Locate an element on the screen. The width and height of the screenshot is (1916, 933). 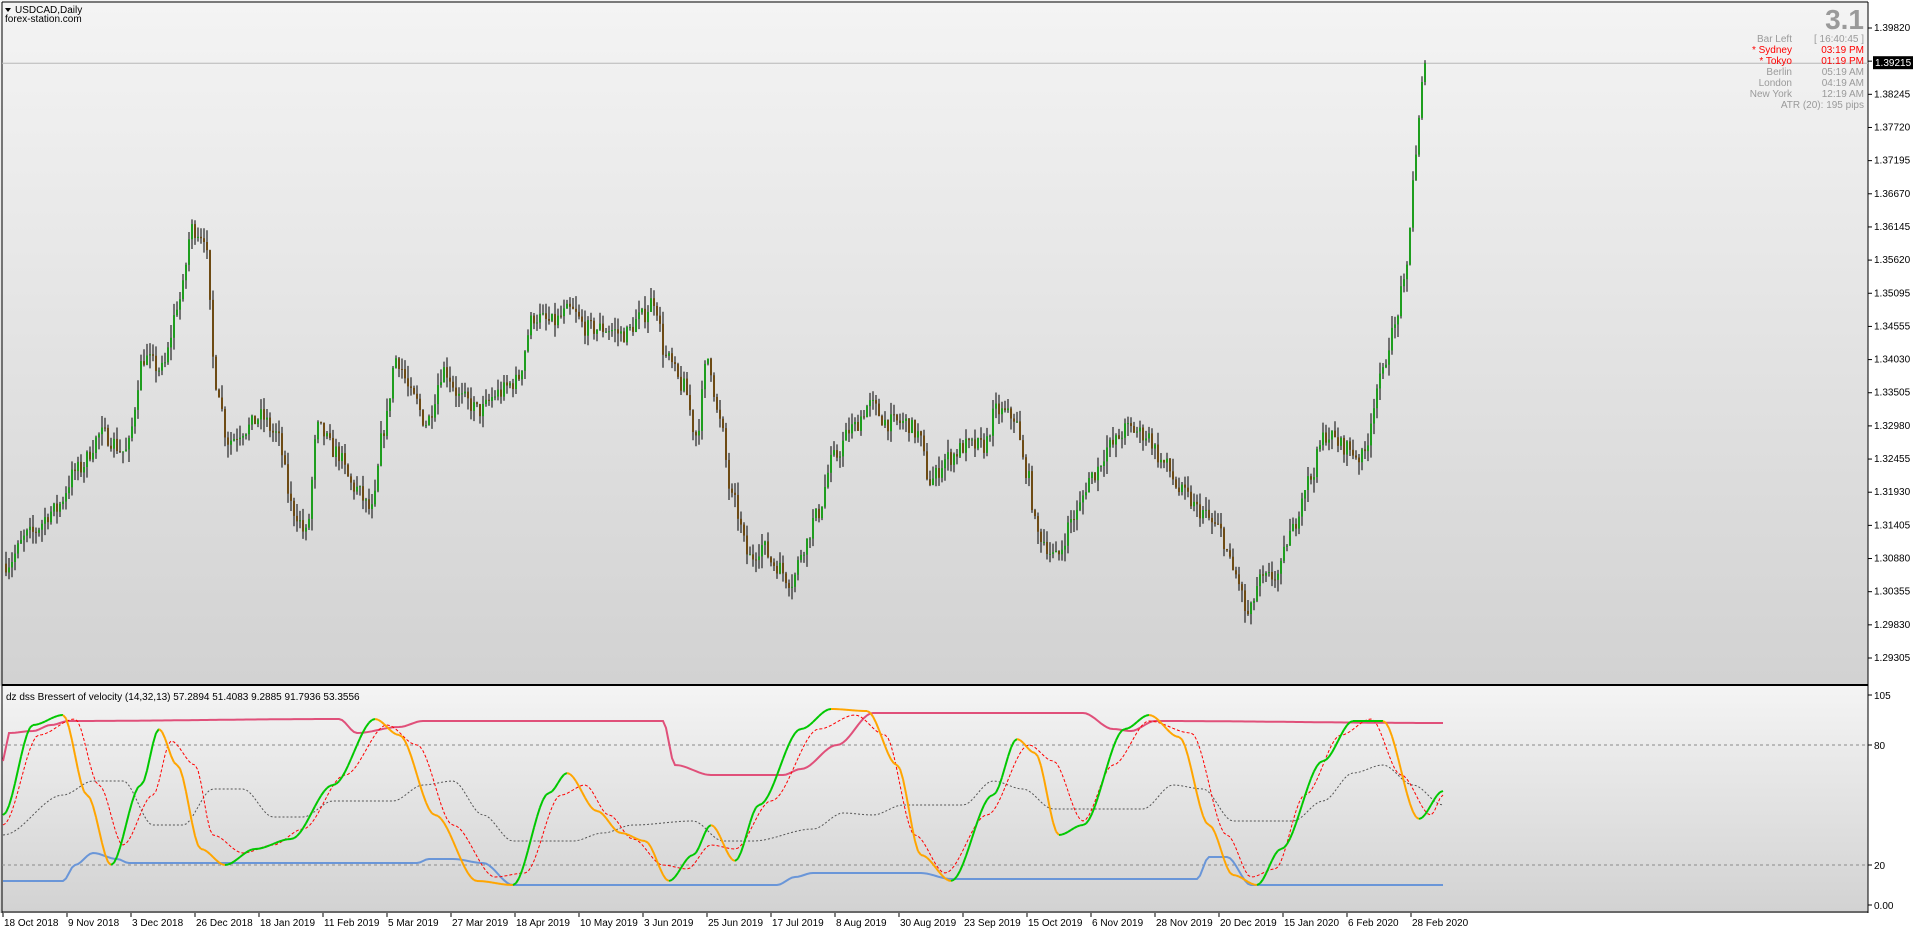
time-tick-label: 6 Feb 2020 is located at coordinates (1373, 923).